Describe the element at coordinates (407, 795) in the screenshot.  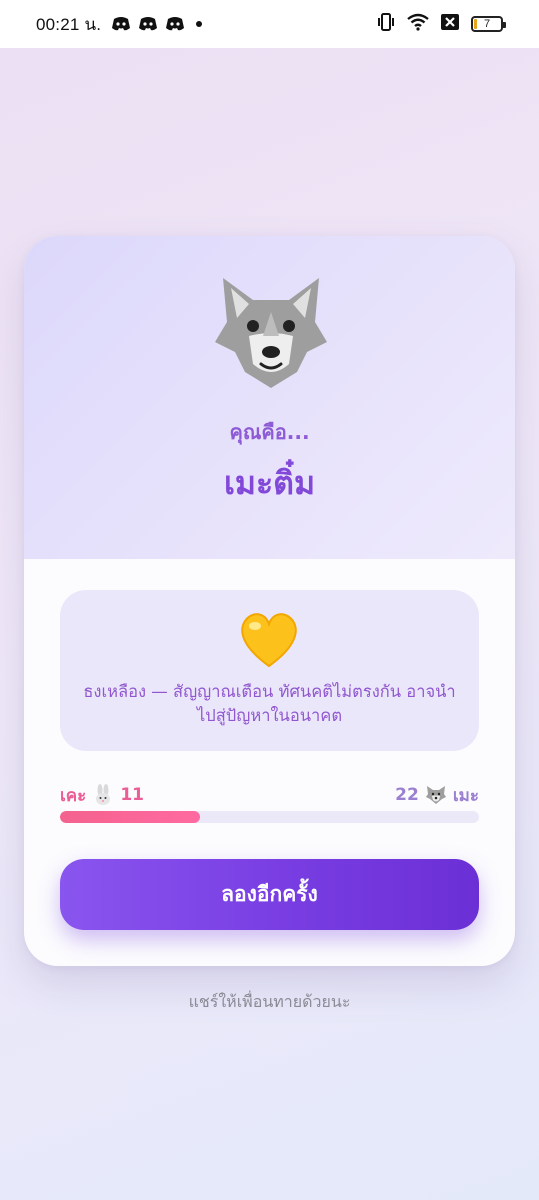
I see `score-right-value: 22` at that location.